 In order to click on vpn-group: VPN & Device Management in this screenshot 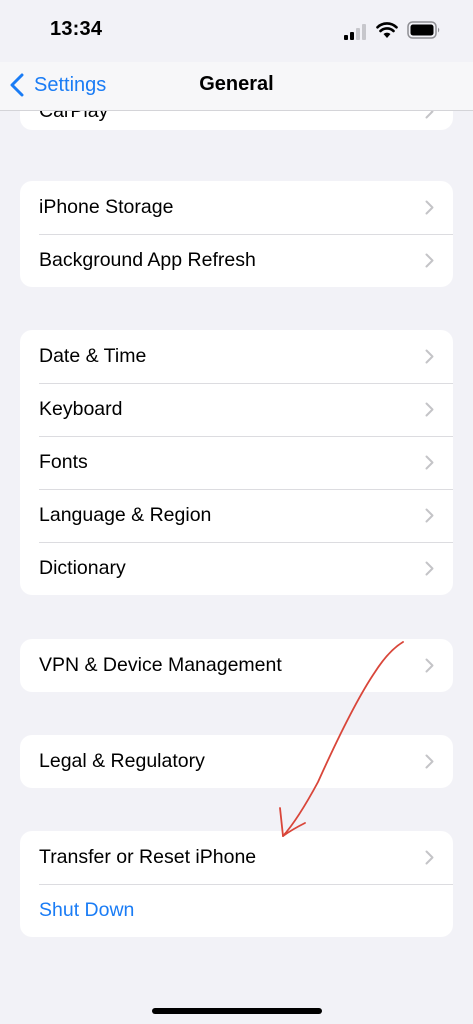, I will do `click(236, 665)`.